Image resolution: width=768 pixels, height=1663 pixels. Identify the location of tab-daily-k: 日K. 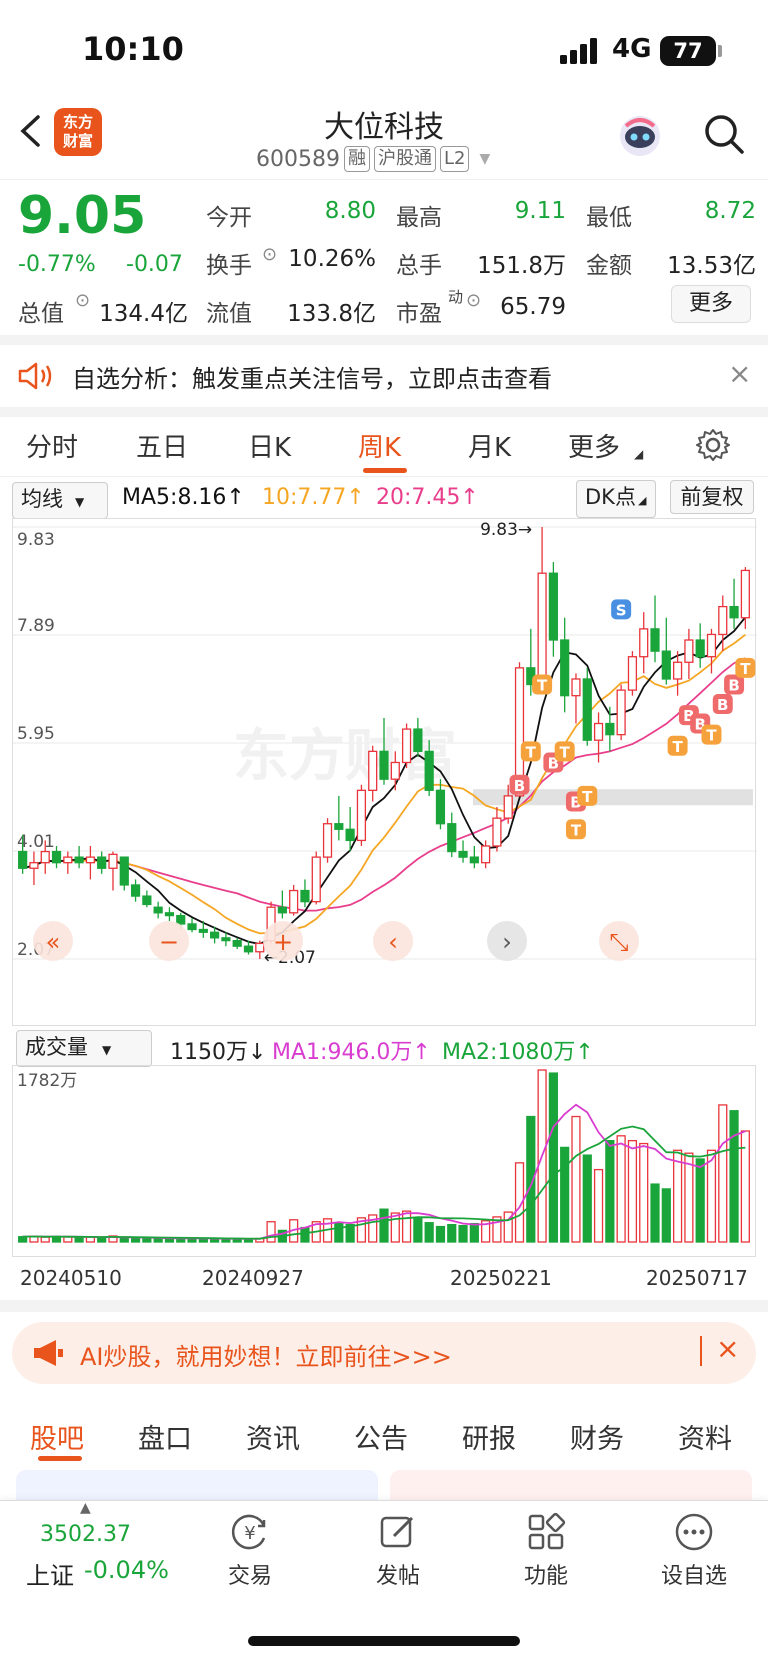
(269, 445).